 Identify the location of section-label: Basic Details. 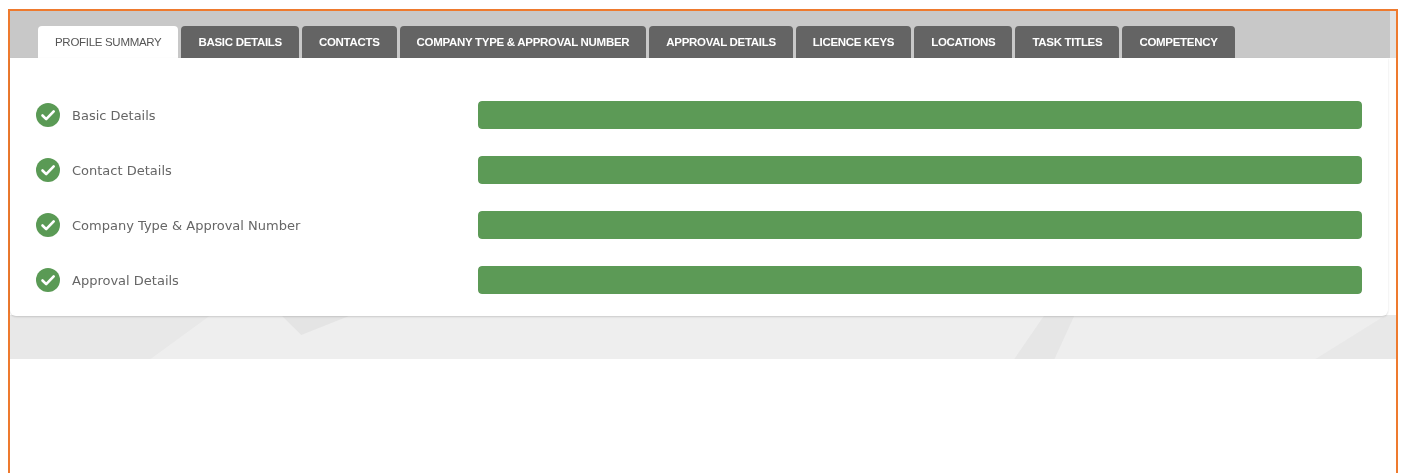
(114, 115).